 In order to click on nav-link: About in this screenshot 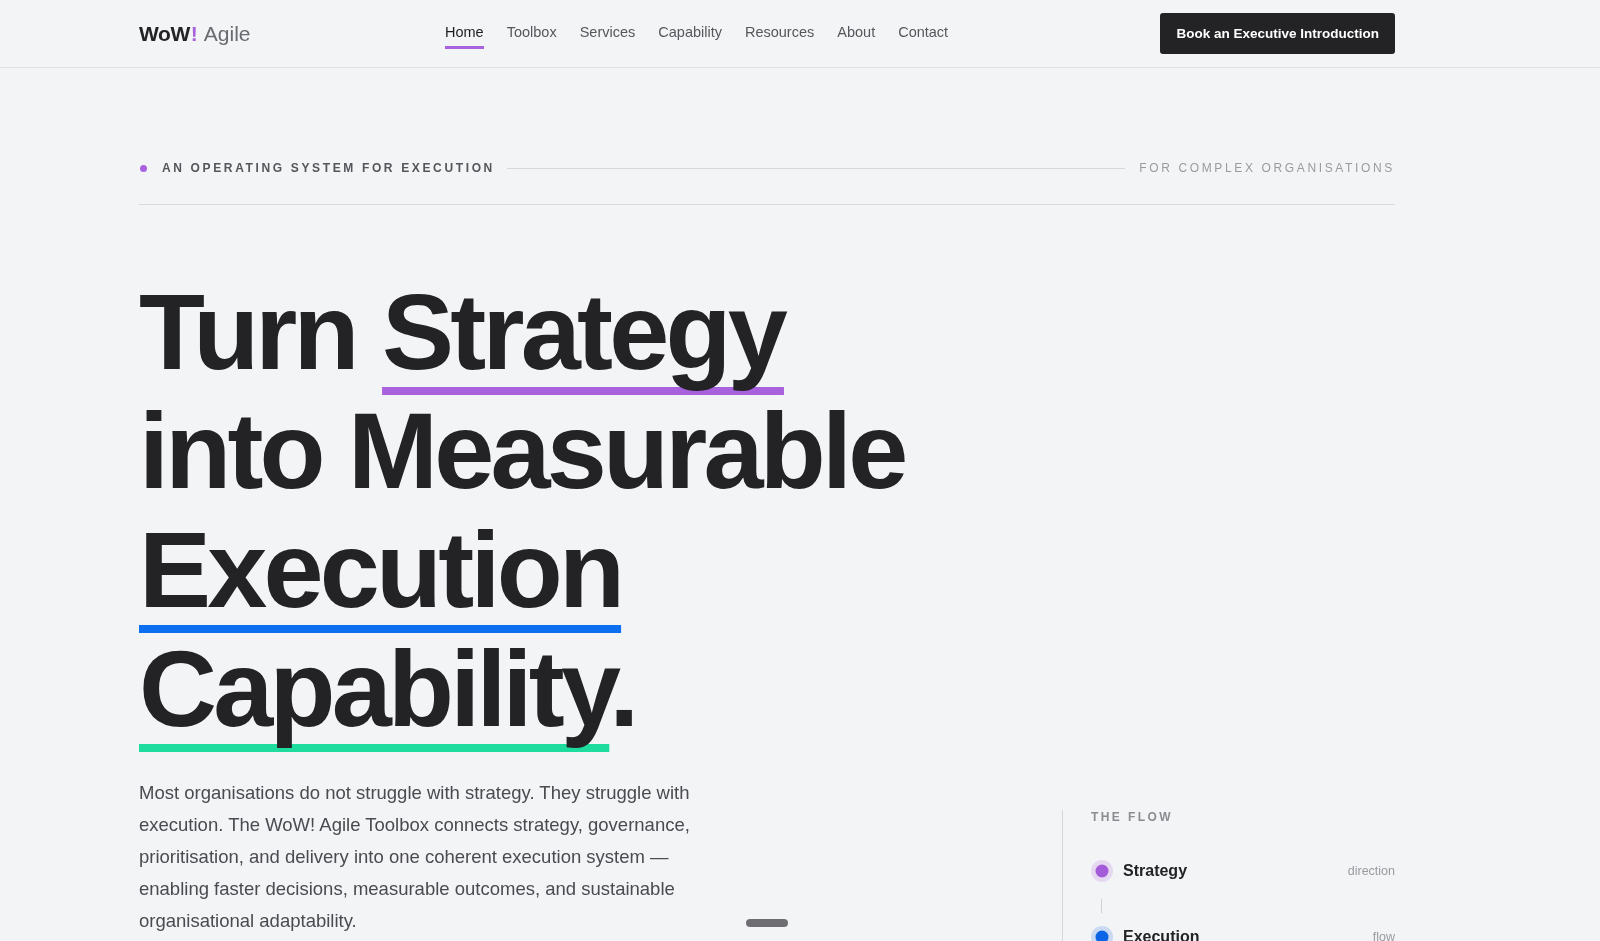, I will do `click(856, 33)`.